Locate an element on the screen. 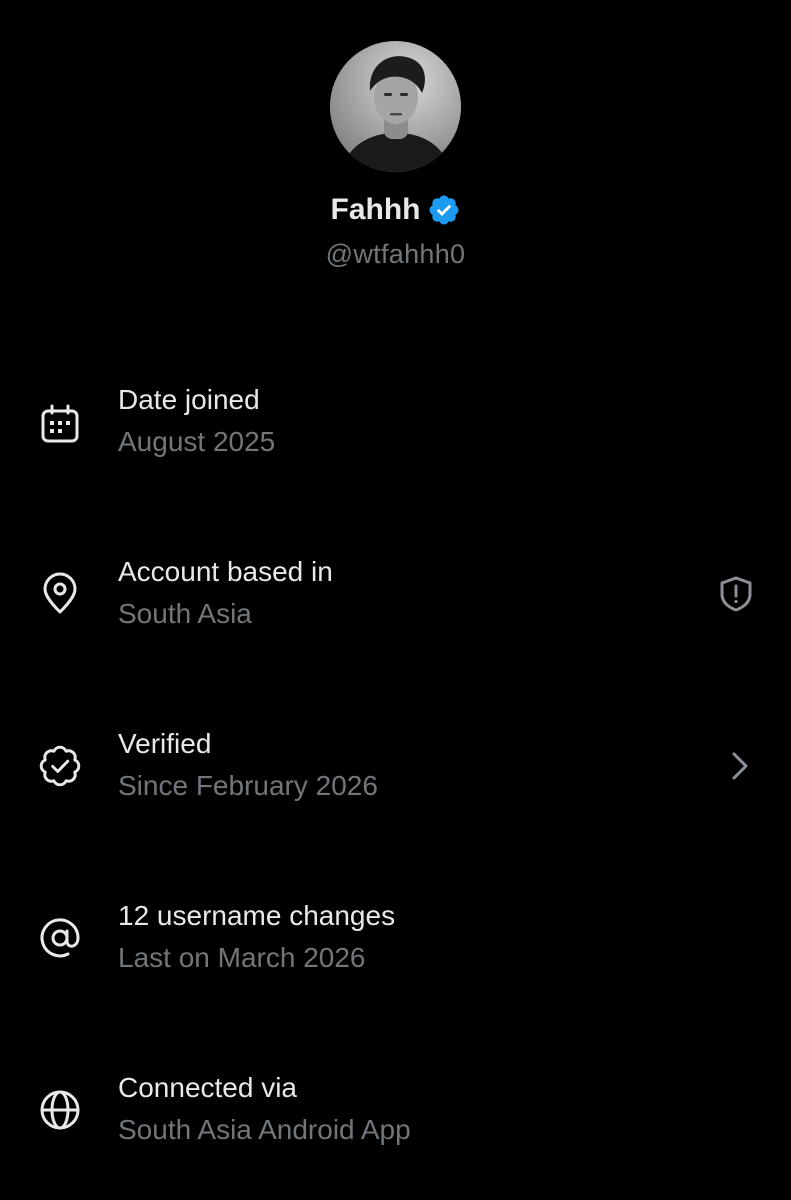 This screenshot has height=1200, width=791. at-sign-icon is located at coordinates (60, 938).